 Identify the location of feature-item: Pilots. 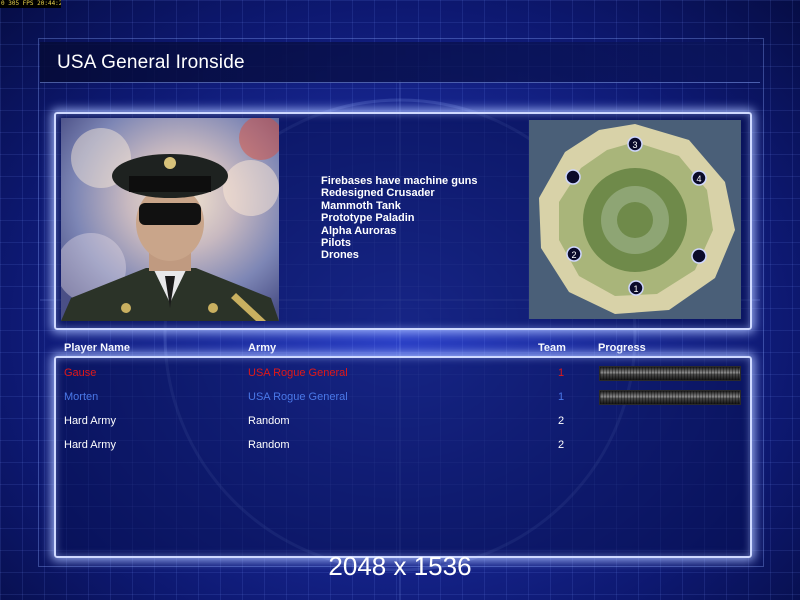
(336, 243).